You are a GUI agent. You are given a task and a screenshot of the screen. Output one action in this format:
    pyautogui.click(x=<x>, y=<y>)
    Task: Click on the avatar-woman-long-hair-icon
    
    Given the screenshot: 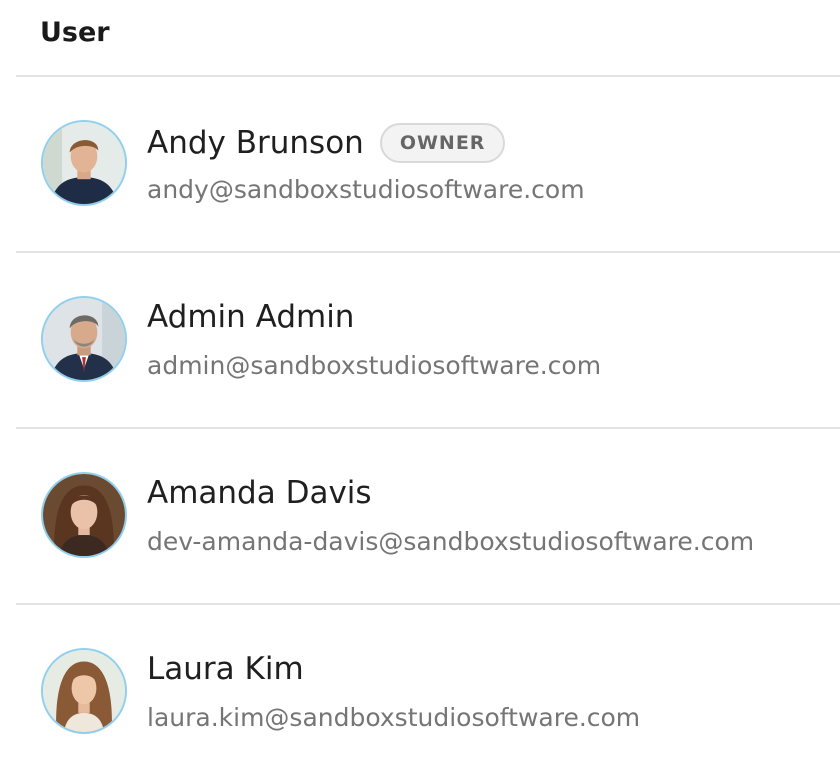 What is the action you would take?
    pyautogui.click(x=84, y=691)
    